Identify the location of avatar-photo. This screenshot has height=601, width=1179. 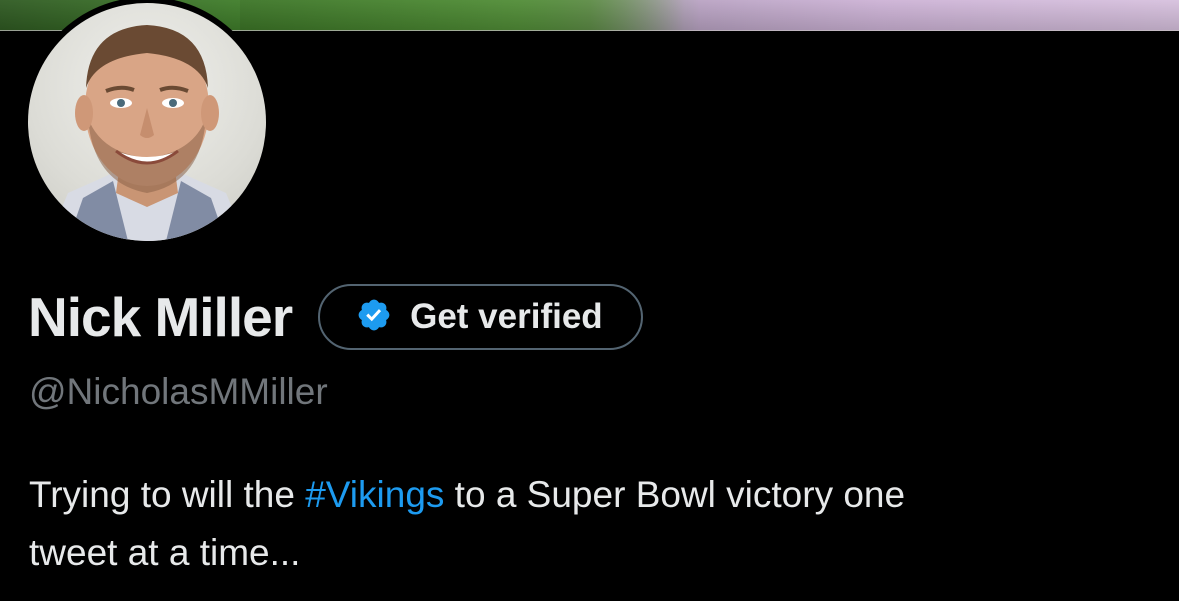
(147, 122).